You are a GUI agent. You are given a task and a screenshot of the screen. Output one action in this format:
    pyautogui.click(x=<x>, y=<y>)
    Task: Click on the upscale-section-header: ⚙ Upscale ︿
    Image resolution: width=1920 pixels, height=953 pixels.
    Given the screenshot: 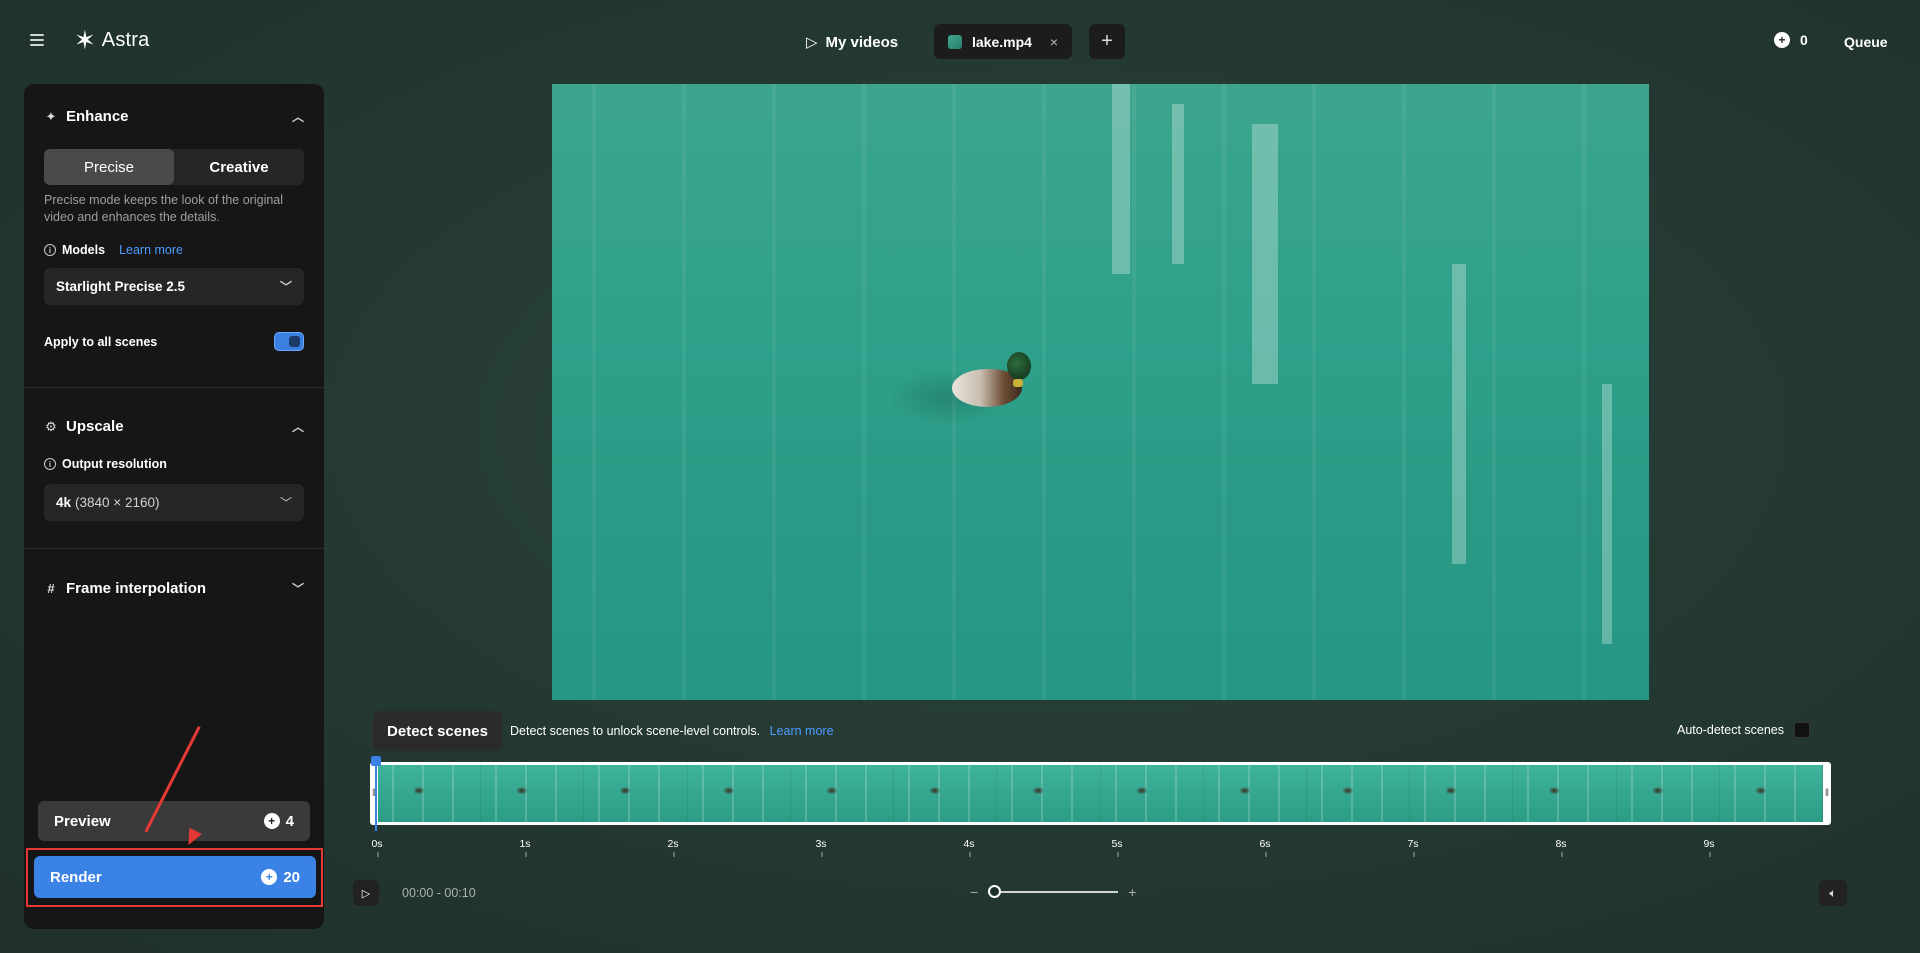 What is the action you would take?
    pyautogui.click(x=174, y=426)
    